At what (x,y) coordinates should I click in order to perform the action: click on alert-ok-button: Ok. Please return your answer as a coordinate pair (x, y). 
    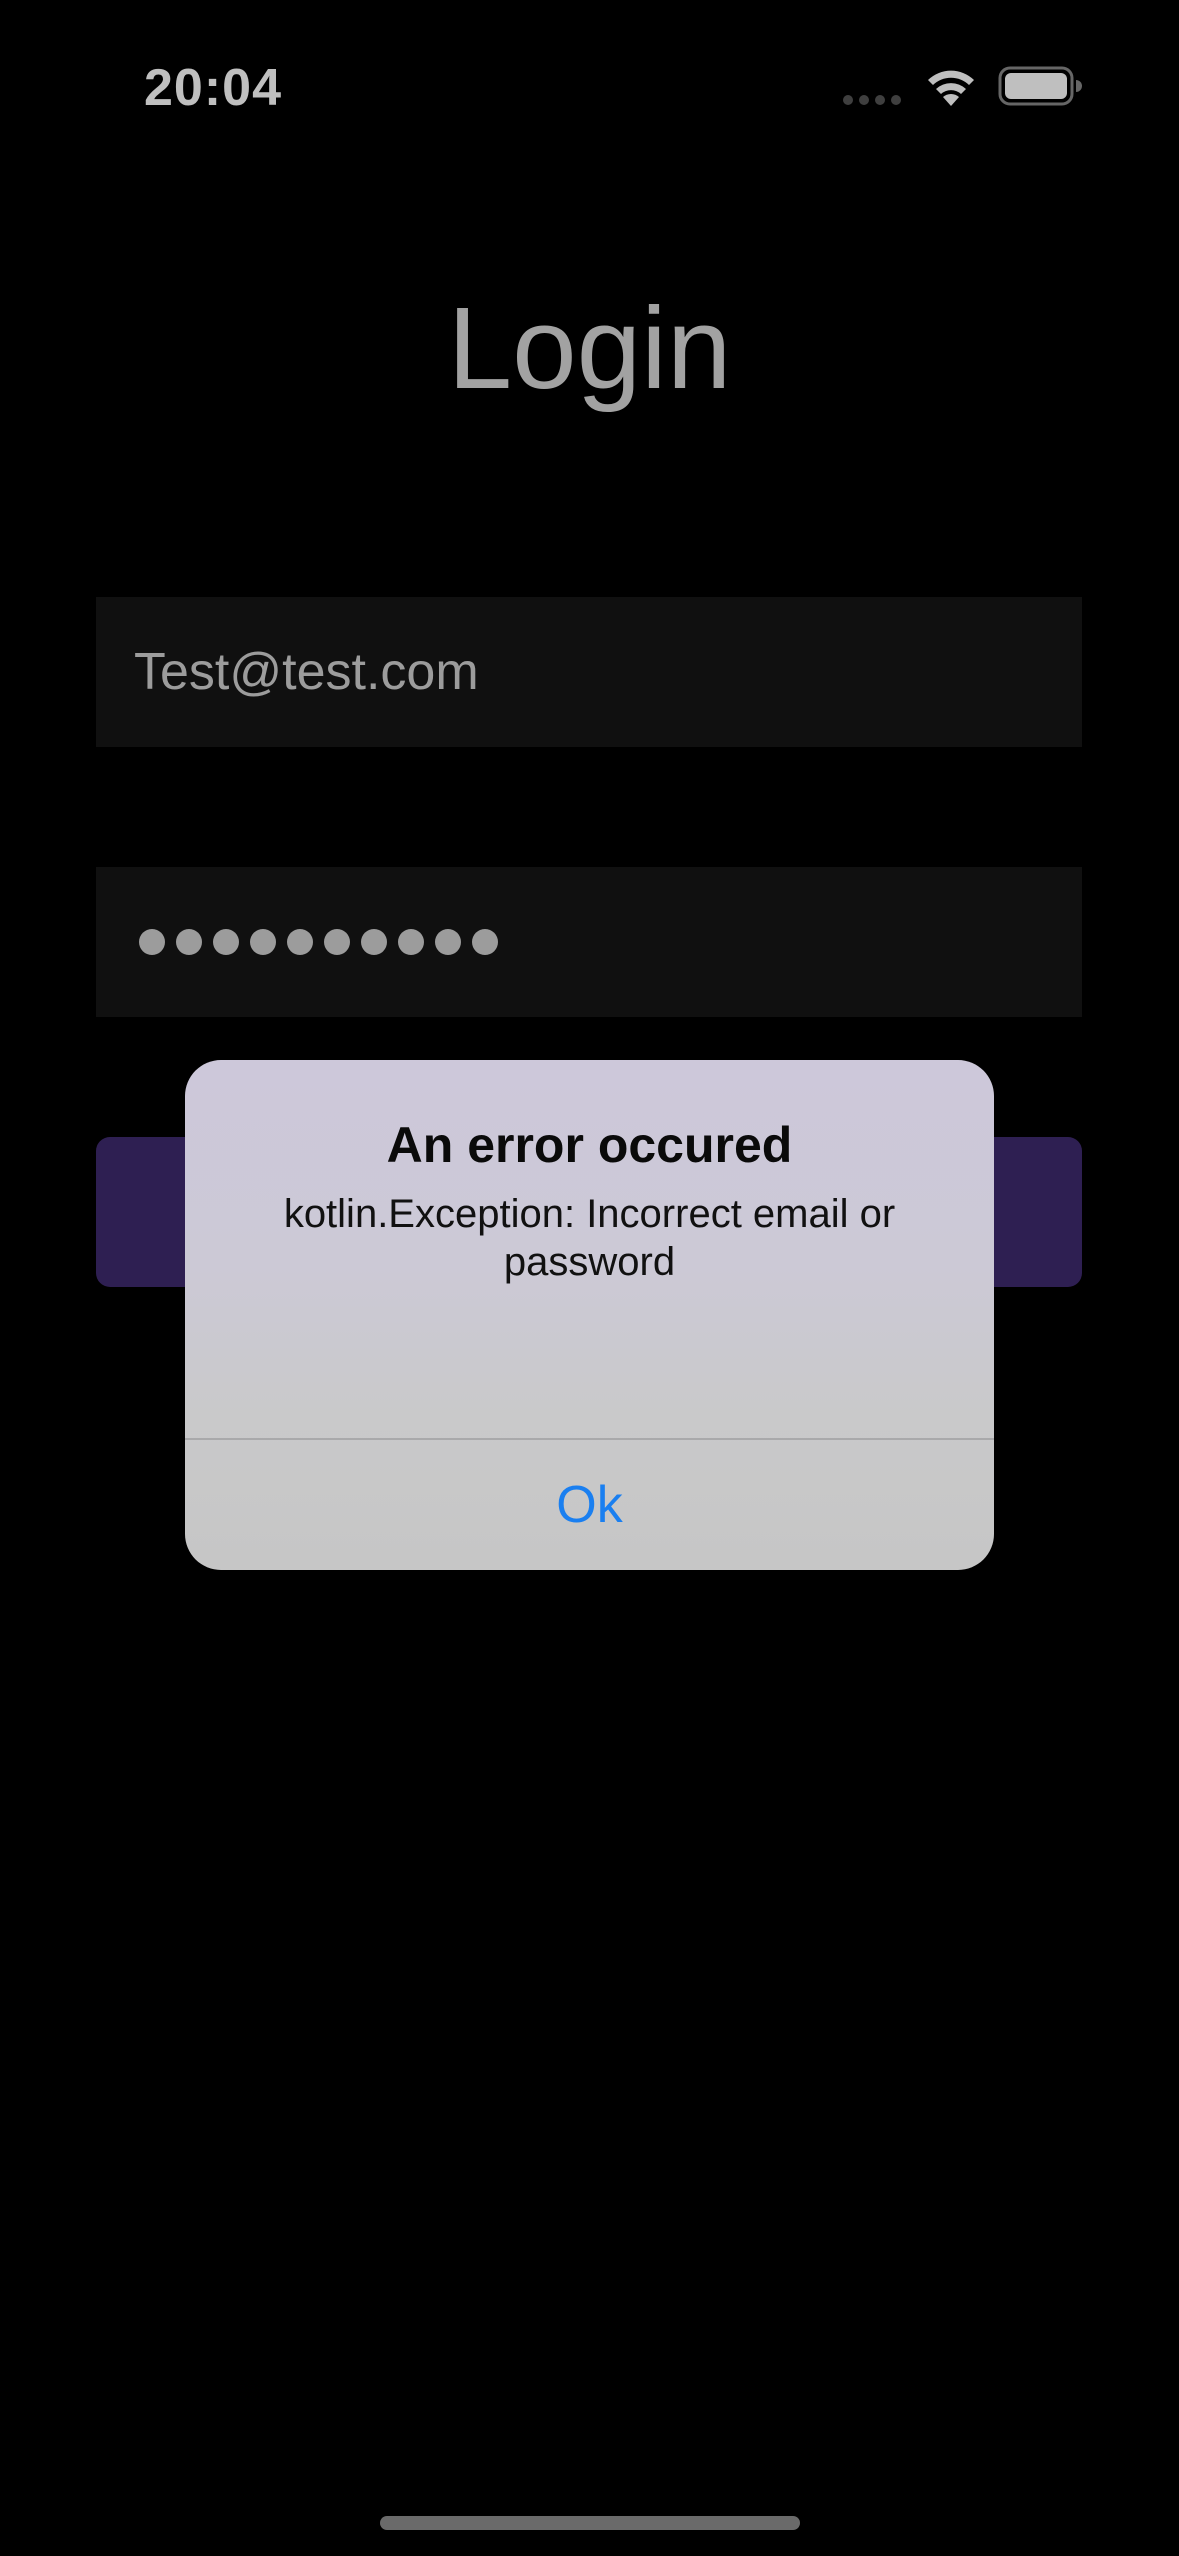
    Looking at the image, I should click on (589, 1505).